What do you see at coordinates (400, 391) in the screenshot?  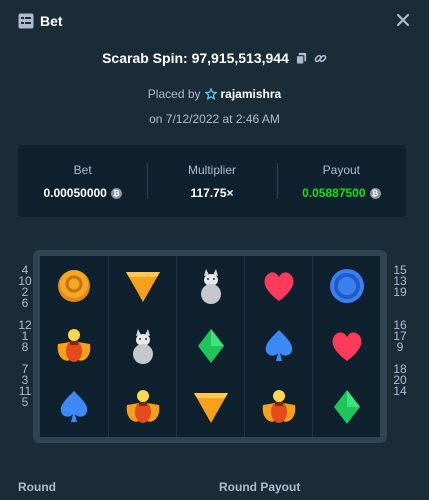 I see `payline-number: 14` at bounding box center [400, 391].